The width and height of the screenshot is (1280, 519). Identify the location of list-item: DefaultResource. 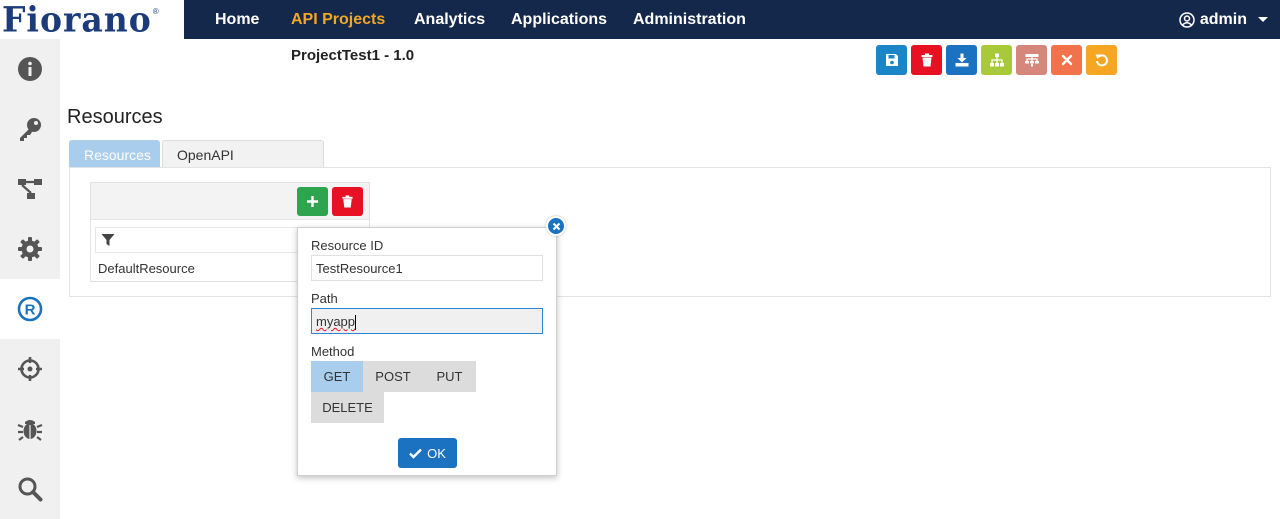
(146, 268).